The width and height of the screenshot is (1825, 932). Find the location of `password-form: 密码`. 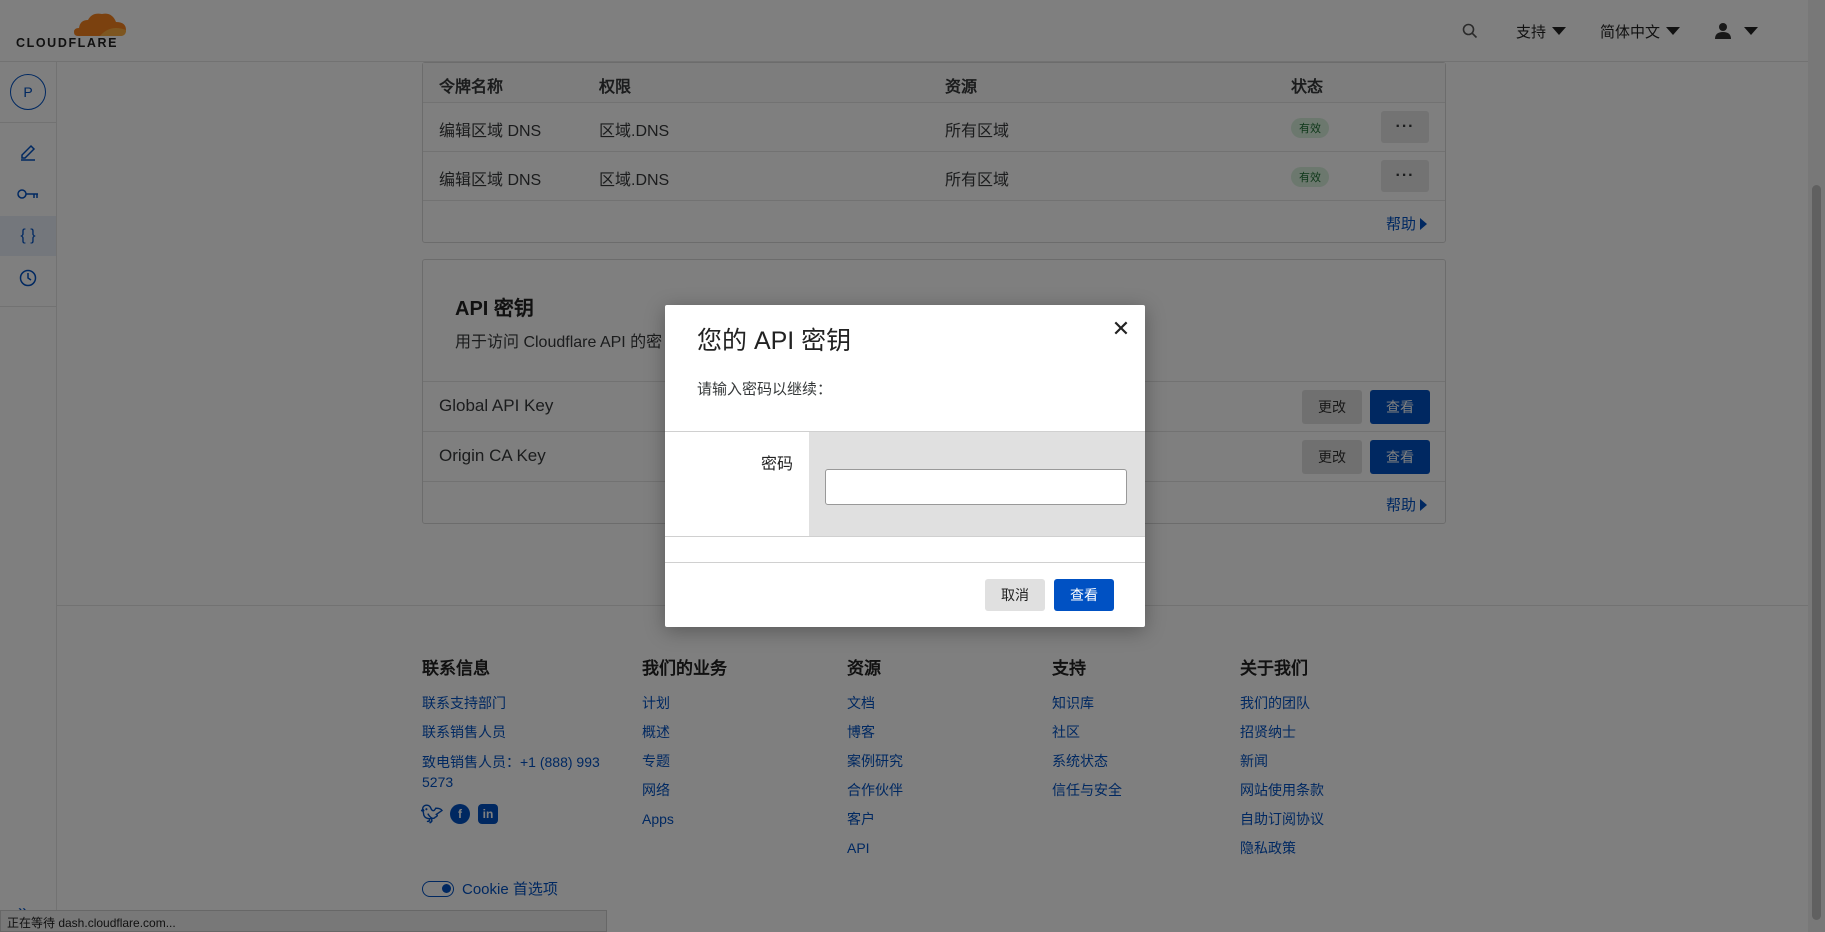

password-form: 密码 is located at coordinates (905, 484).